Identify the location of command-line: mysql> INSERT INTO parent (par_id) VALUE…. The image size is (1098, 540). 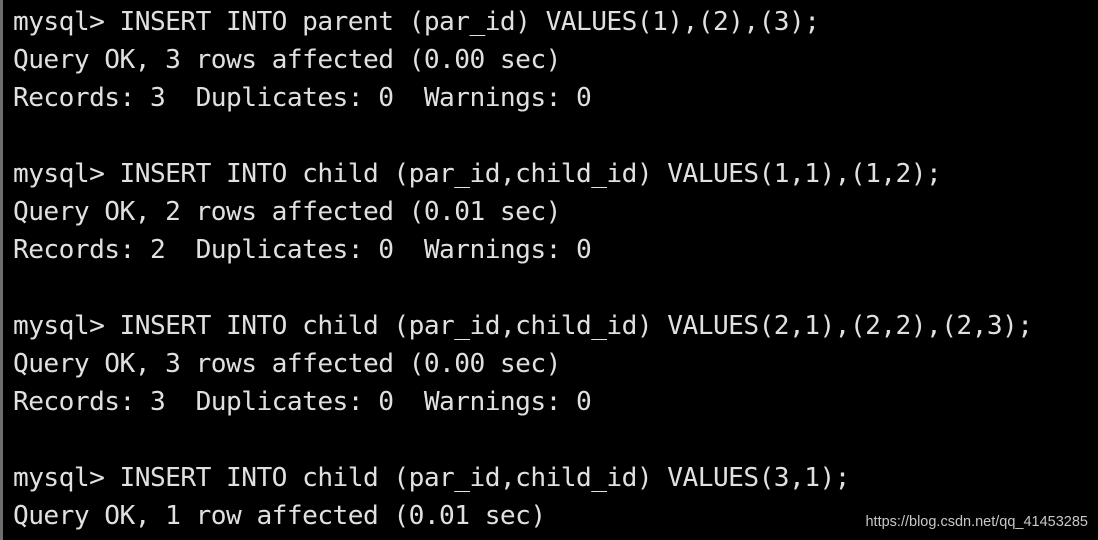
(416, 22).